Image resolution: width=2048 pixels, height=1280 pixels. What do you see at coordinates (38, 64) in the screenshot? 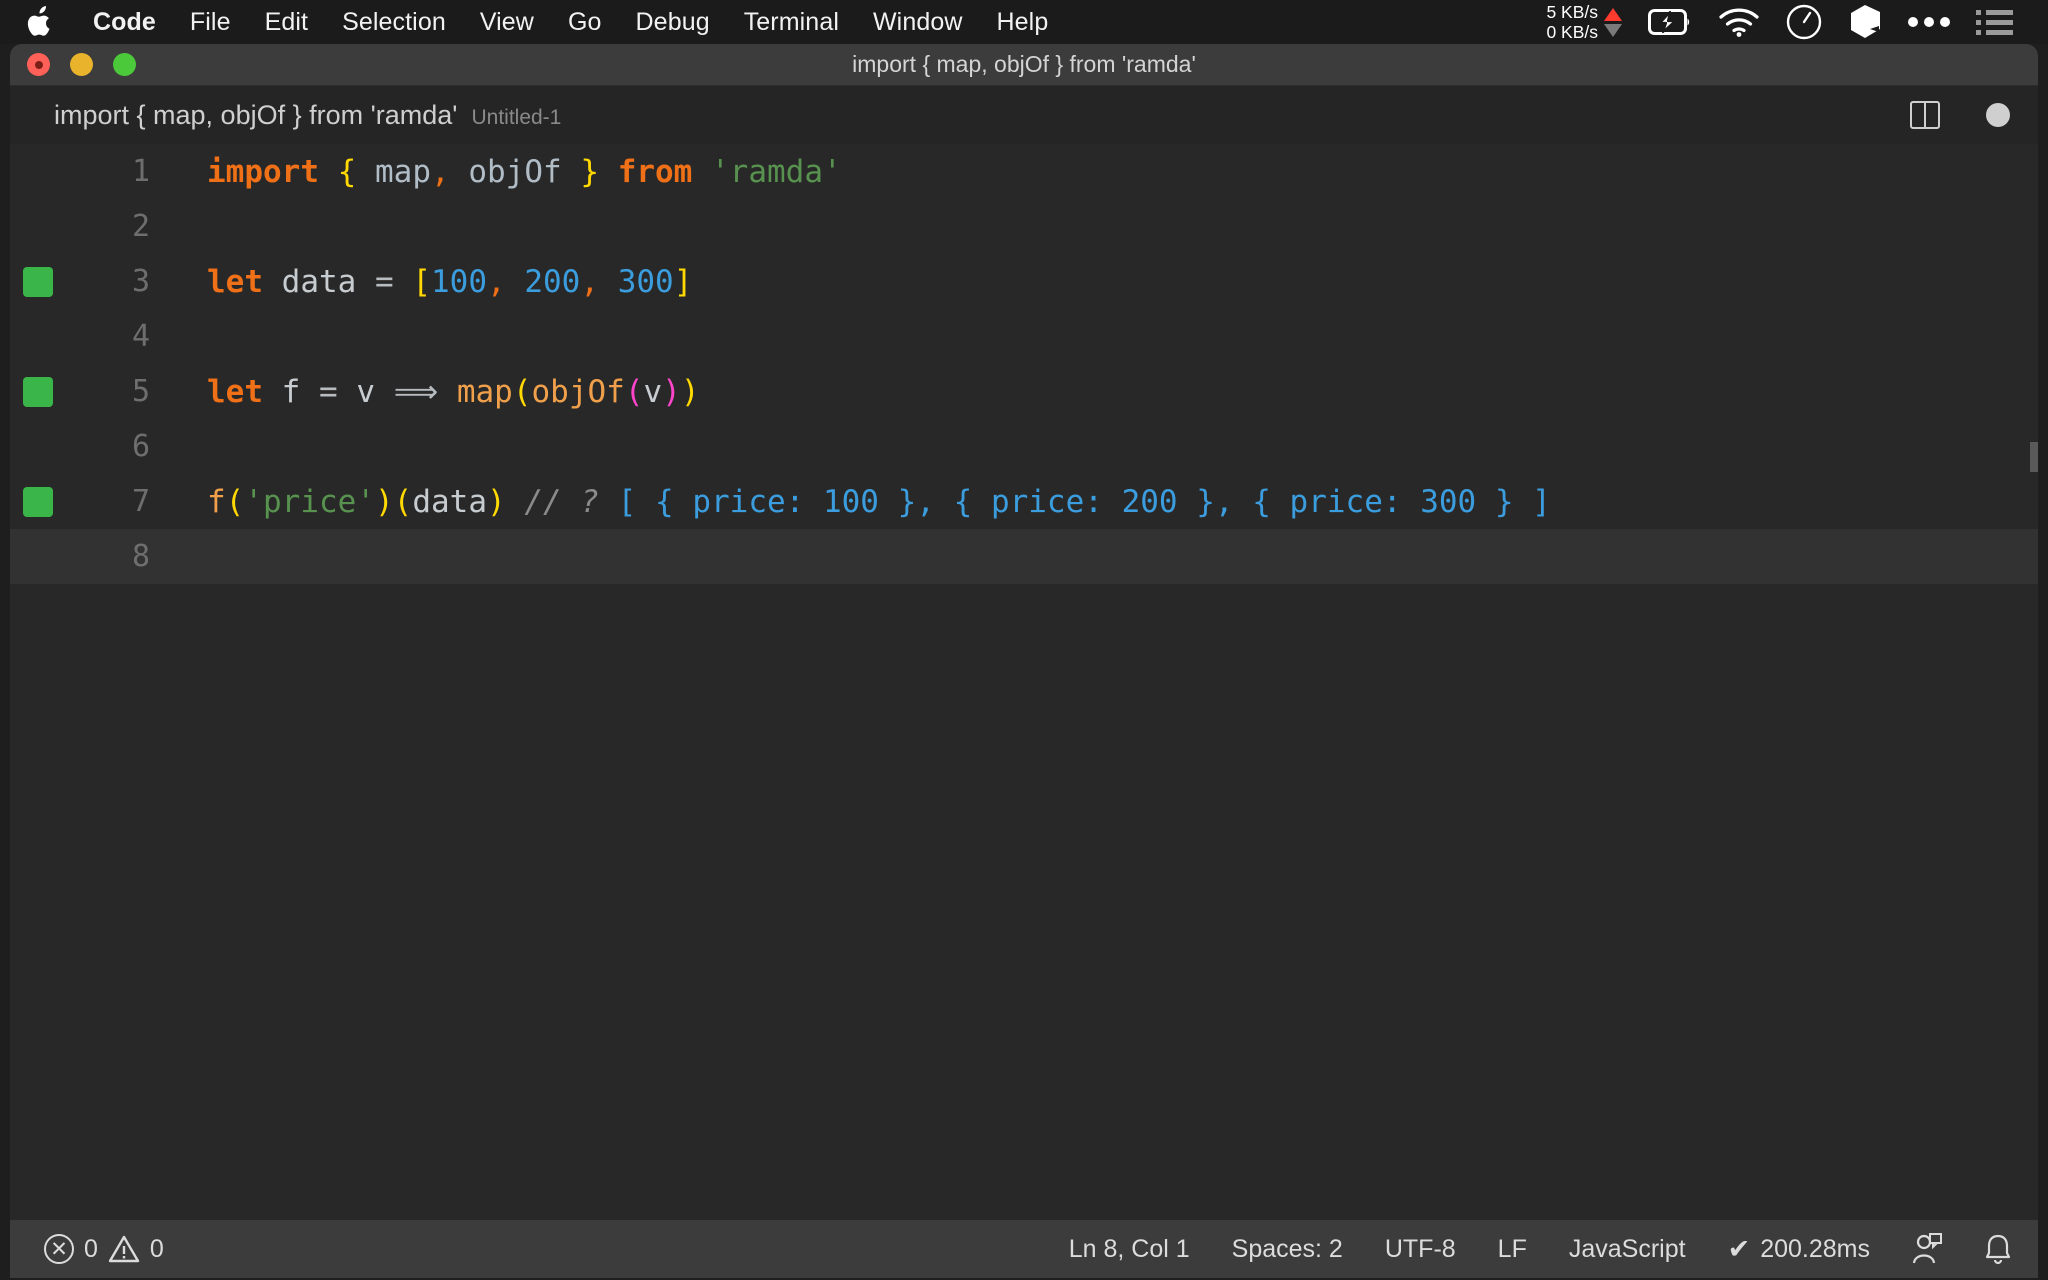
I see `close-button` at bounding box center [38, 64].